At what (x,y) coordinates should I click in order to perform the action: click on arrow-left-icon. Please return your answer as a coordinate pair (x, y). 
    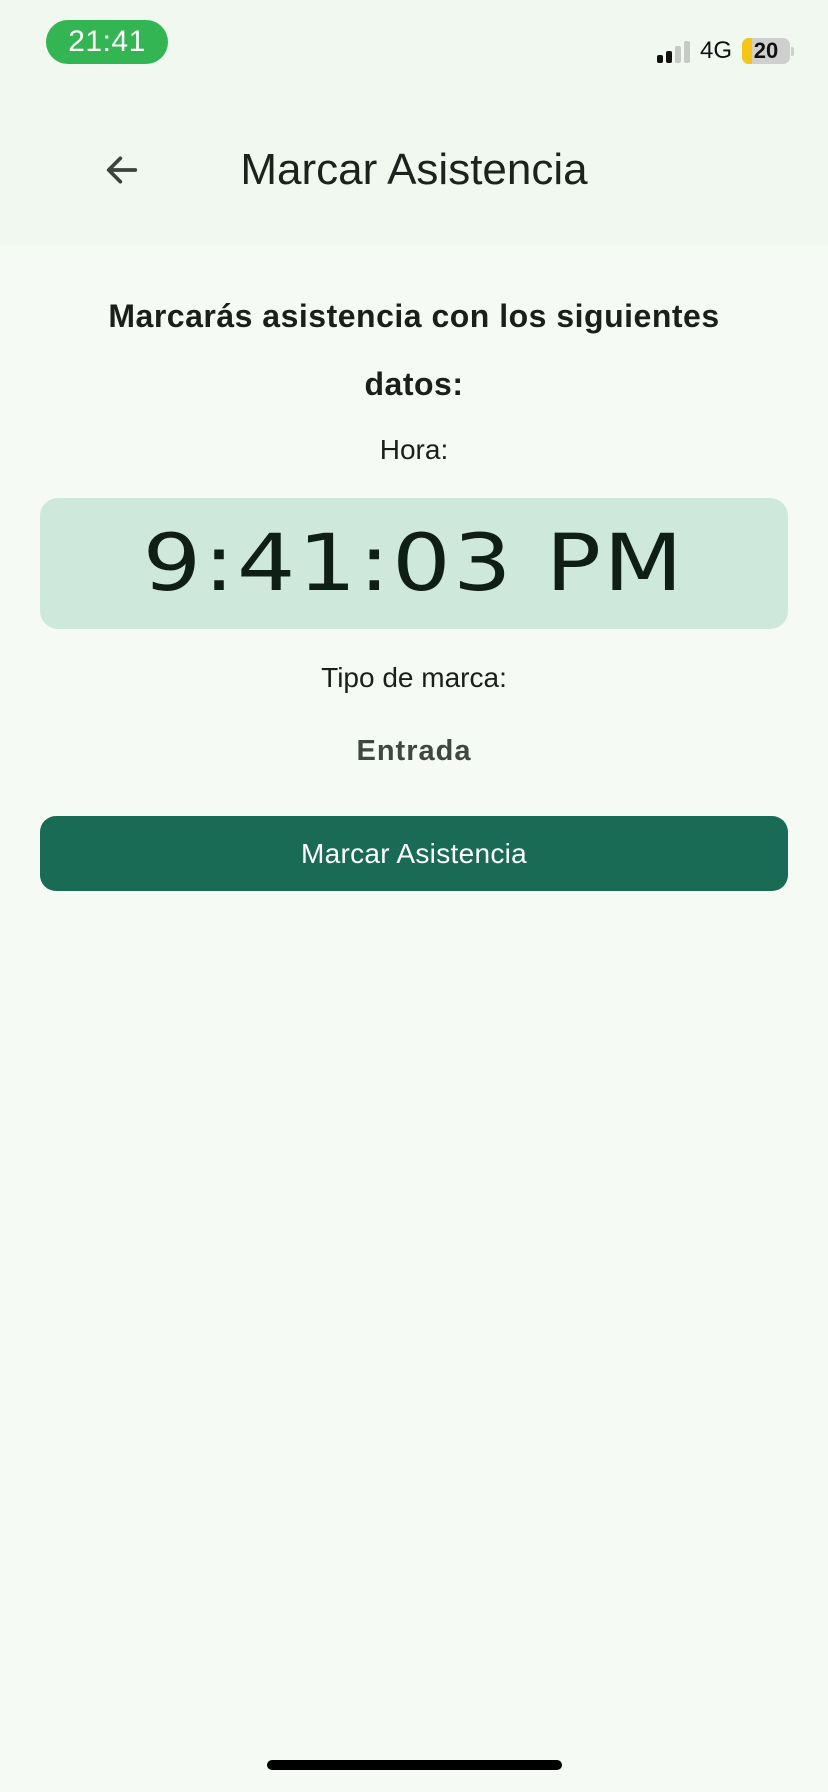
    Looking at the image, I should click on (122, 170).